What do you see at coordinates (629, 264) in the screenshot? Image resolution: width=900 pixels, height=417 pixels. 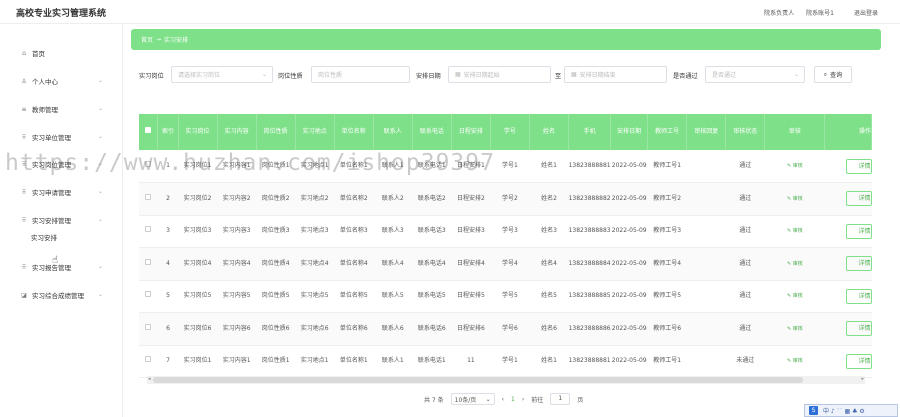 I see `table-cell: 2022-05-09` at bounding box center [629, 264].